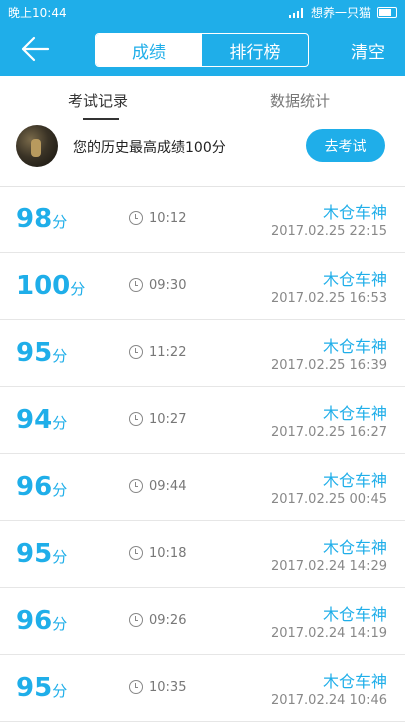 The height and width of the screenshot is (722, 405). I want to click on status-time: 晚上10:44, so click(37, 13).